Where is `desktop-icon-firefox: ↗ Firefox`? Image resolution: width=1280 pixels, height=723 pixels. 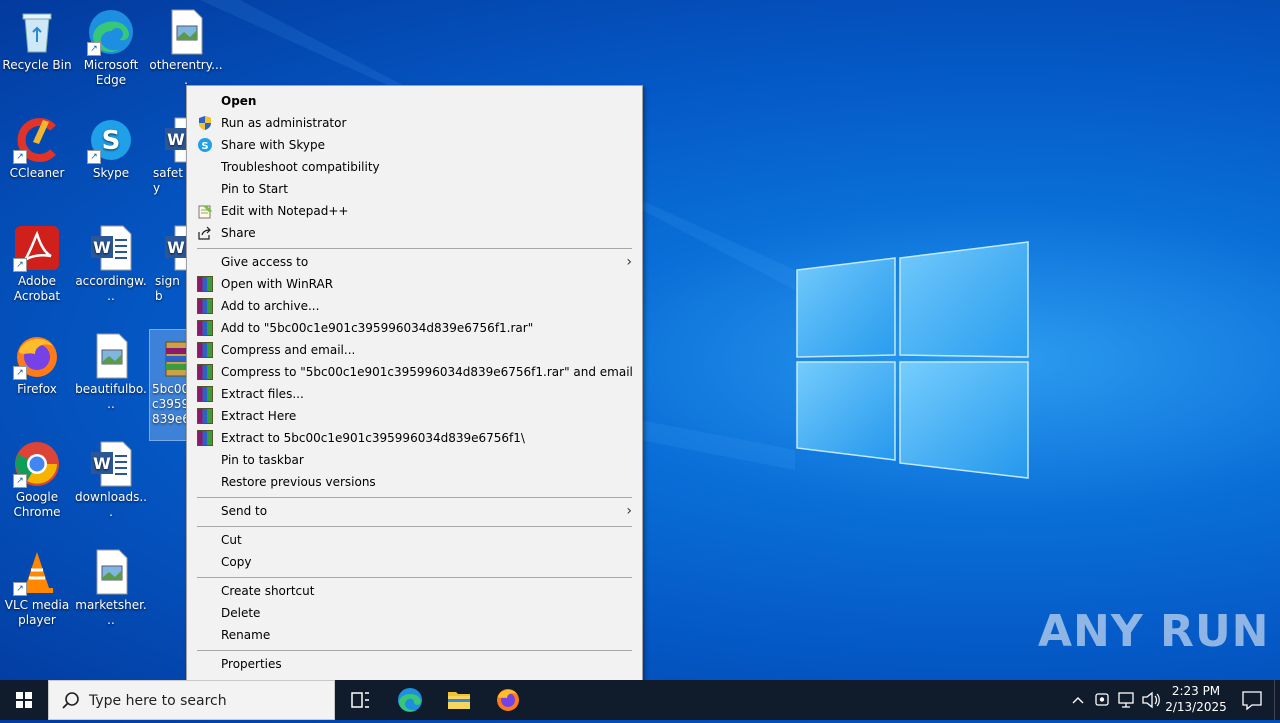
desktop-icon-firefox: ↗ Firefox is located at coordinates (37, 364).